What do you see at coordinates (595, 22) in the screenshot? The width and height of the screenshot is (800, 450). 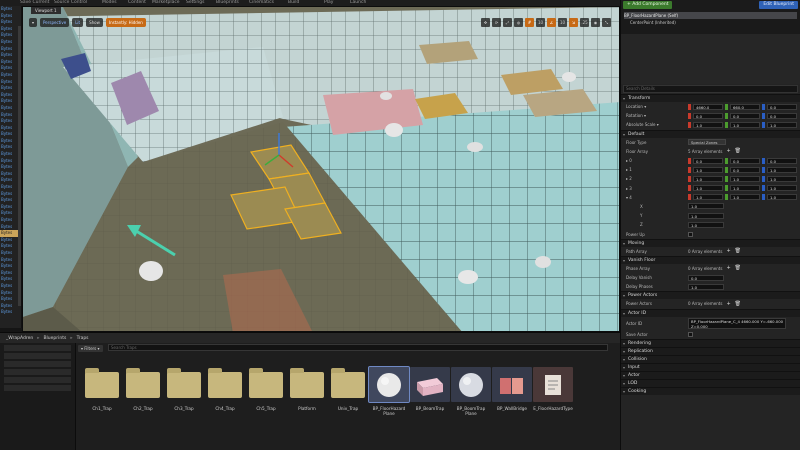 I see `camera-speed-icon: ◉` at bounding box center [595, 22].